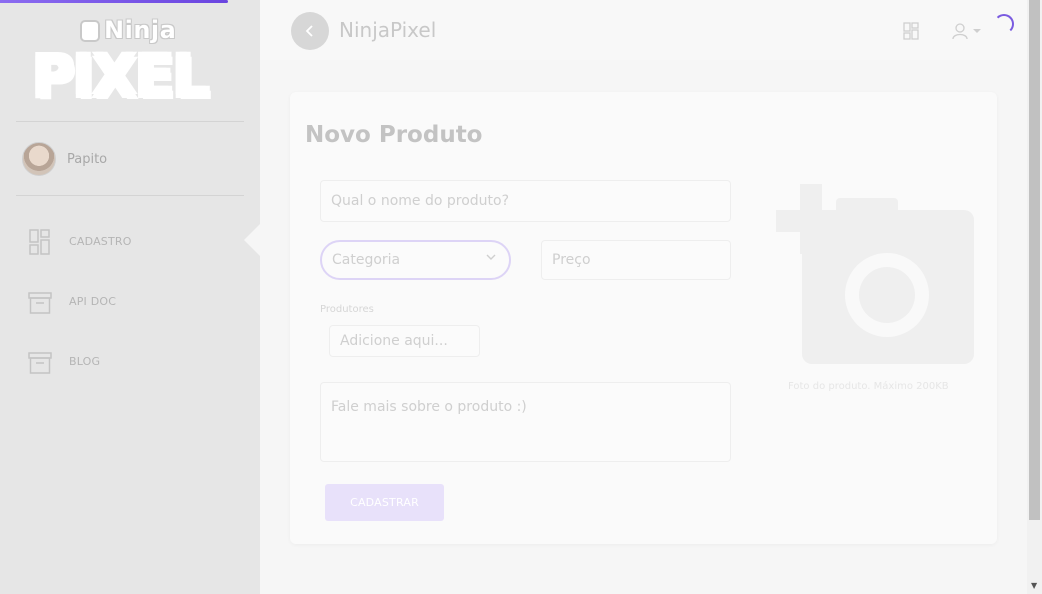 This screenshot has height=594, width=1042. Describe the element at coordinates (868, 386) in the screenshot. I see `photo-hint: Foto do produto. Máximo 200KB` at that location.